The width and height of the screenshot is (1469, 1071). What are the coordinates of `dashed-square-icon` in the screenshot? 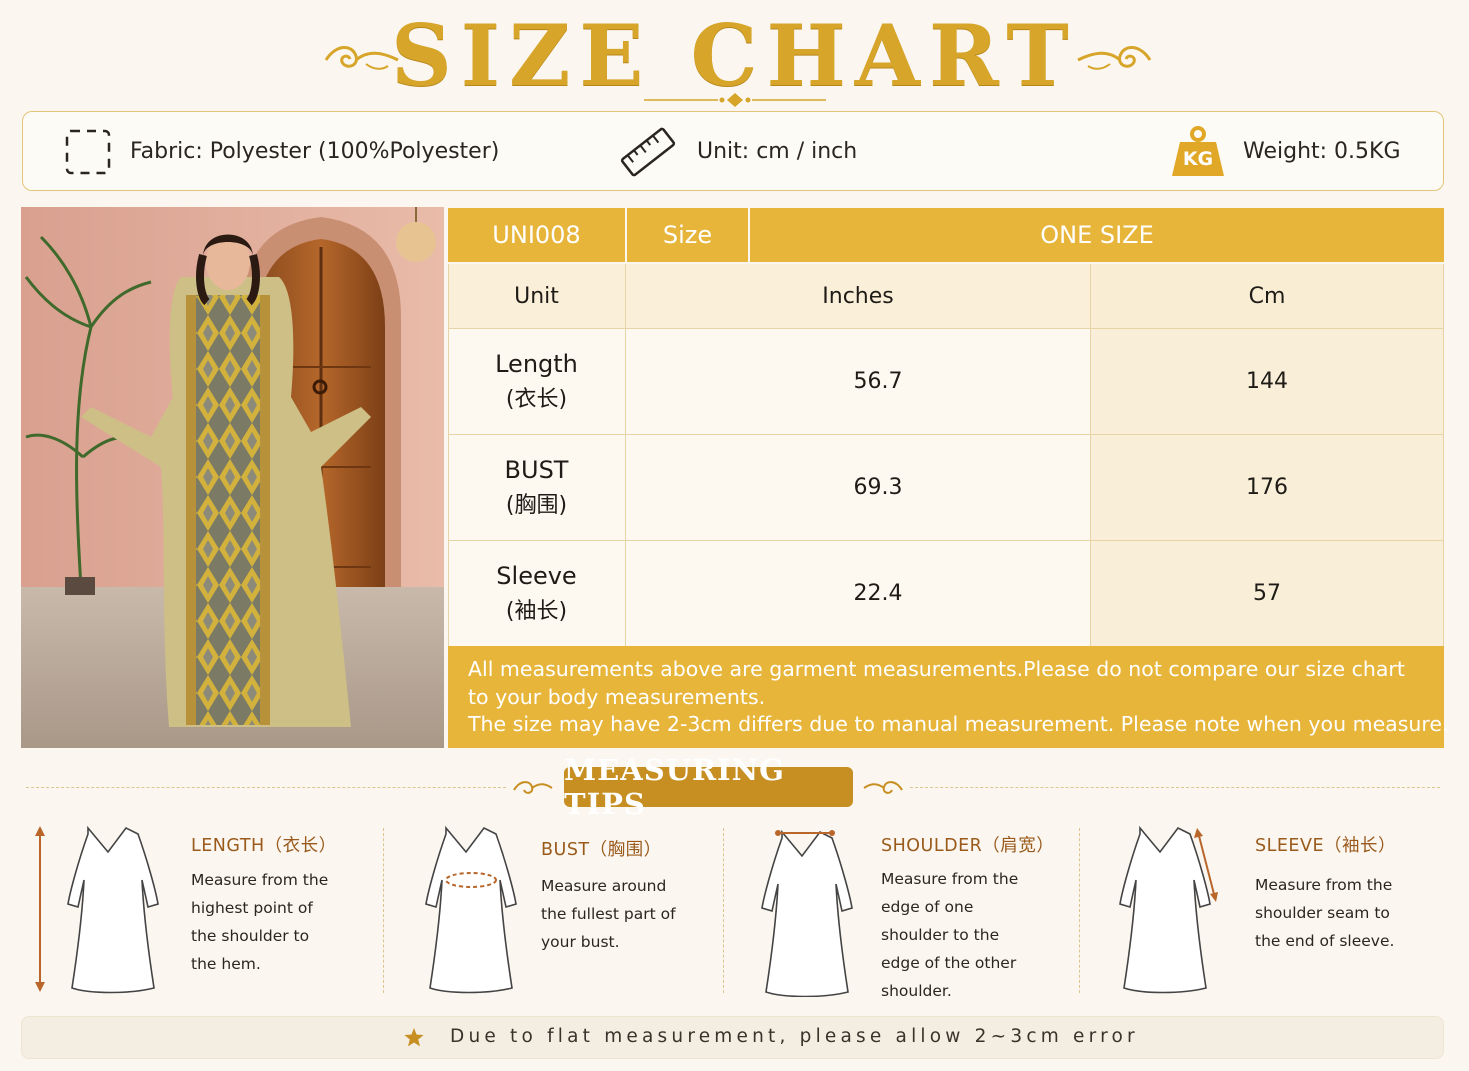 It's located at (88, 152).